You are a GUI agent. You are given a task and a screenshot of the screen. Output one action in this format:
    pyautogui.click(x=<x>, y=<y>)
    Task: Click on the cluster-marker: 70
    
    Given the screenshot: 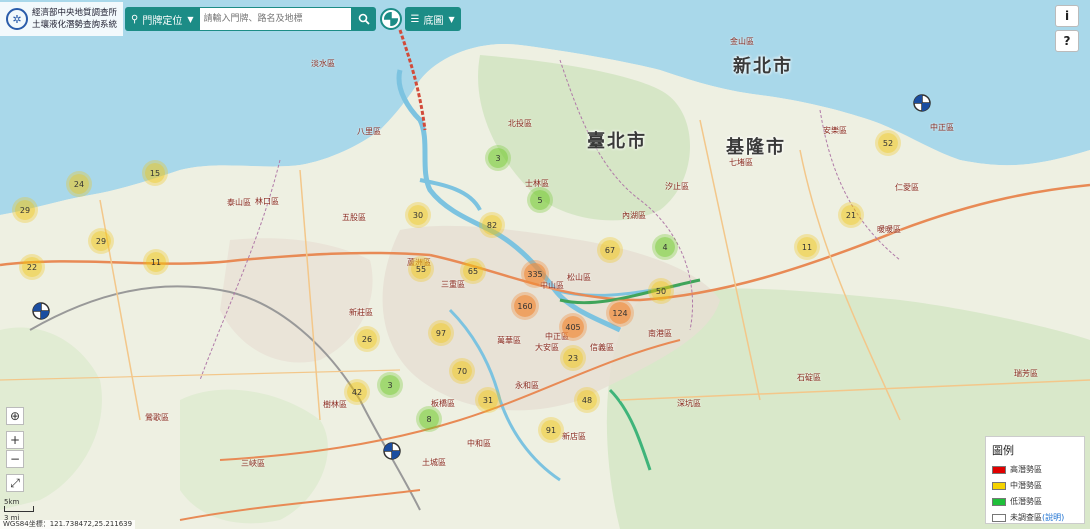 What is the action you would take?
    pyautogui.click(x=462, y=371)
    